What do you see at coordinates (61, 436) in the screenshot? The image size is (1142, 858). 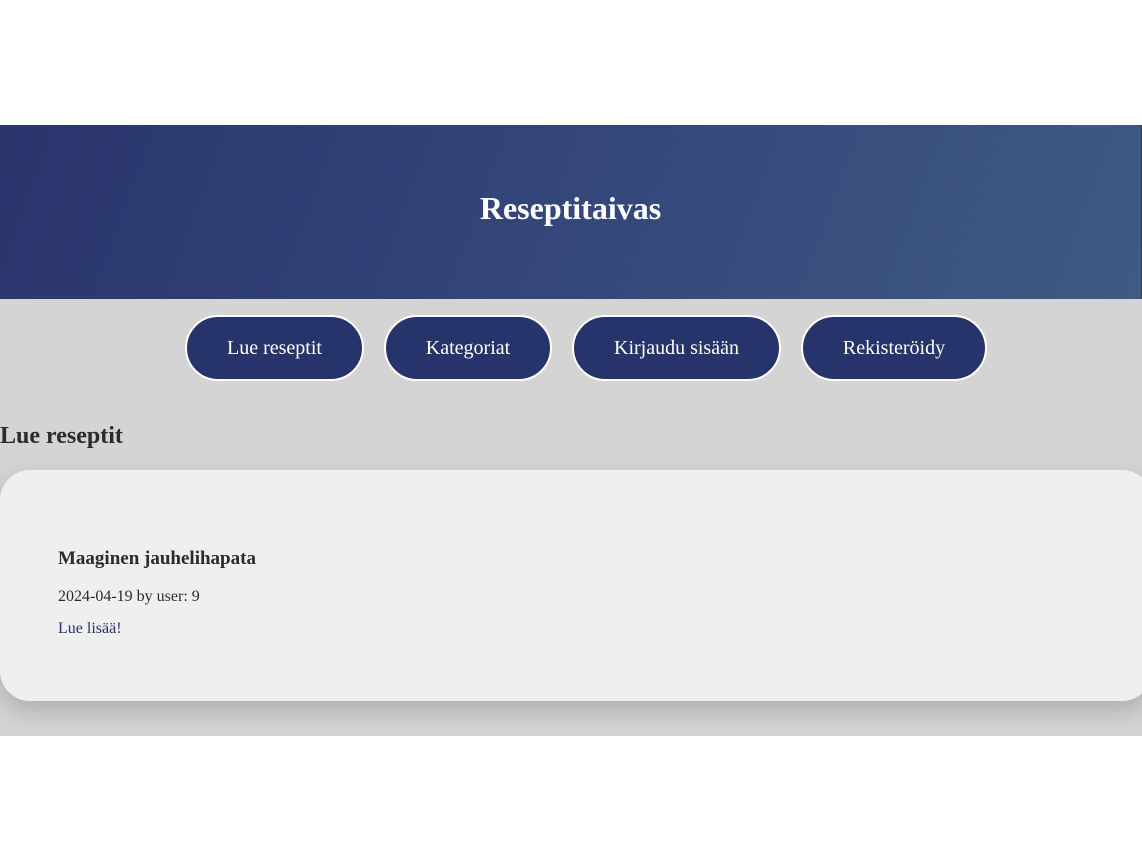 I see `section-heading: Lue reseptit` at bounding box center [61, 436].